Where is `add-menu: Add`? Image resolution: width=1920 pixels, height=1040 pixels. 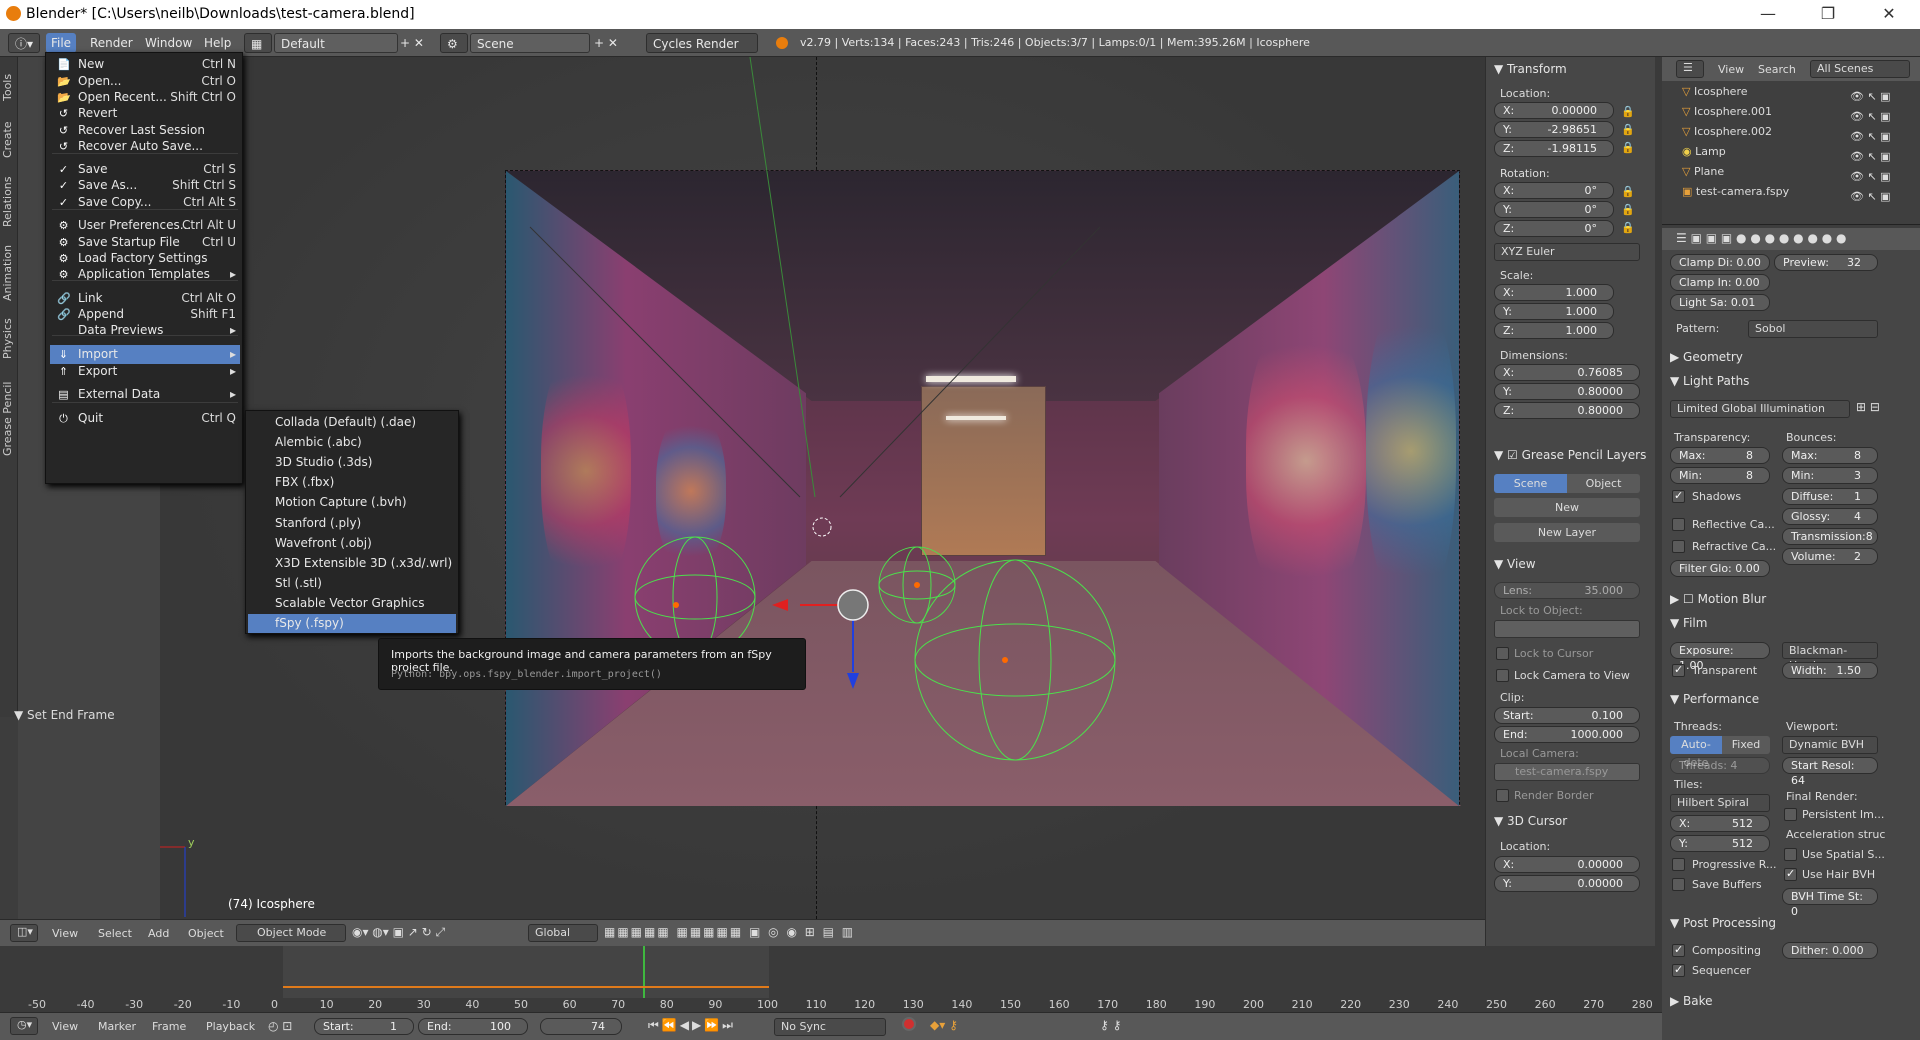
add-menu: Add is located at coordinates (158, 933).